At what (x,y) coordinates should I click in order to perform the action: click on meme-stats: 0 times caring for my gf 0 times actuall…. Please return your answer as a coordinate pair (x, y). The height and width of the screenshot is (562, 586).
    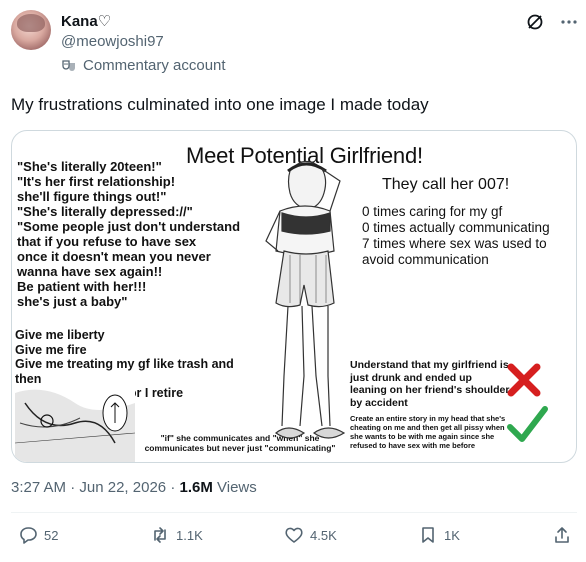
    Looking at the image, I should click on (456, 236).